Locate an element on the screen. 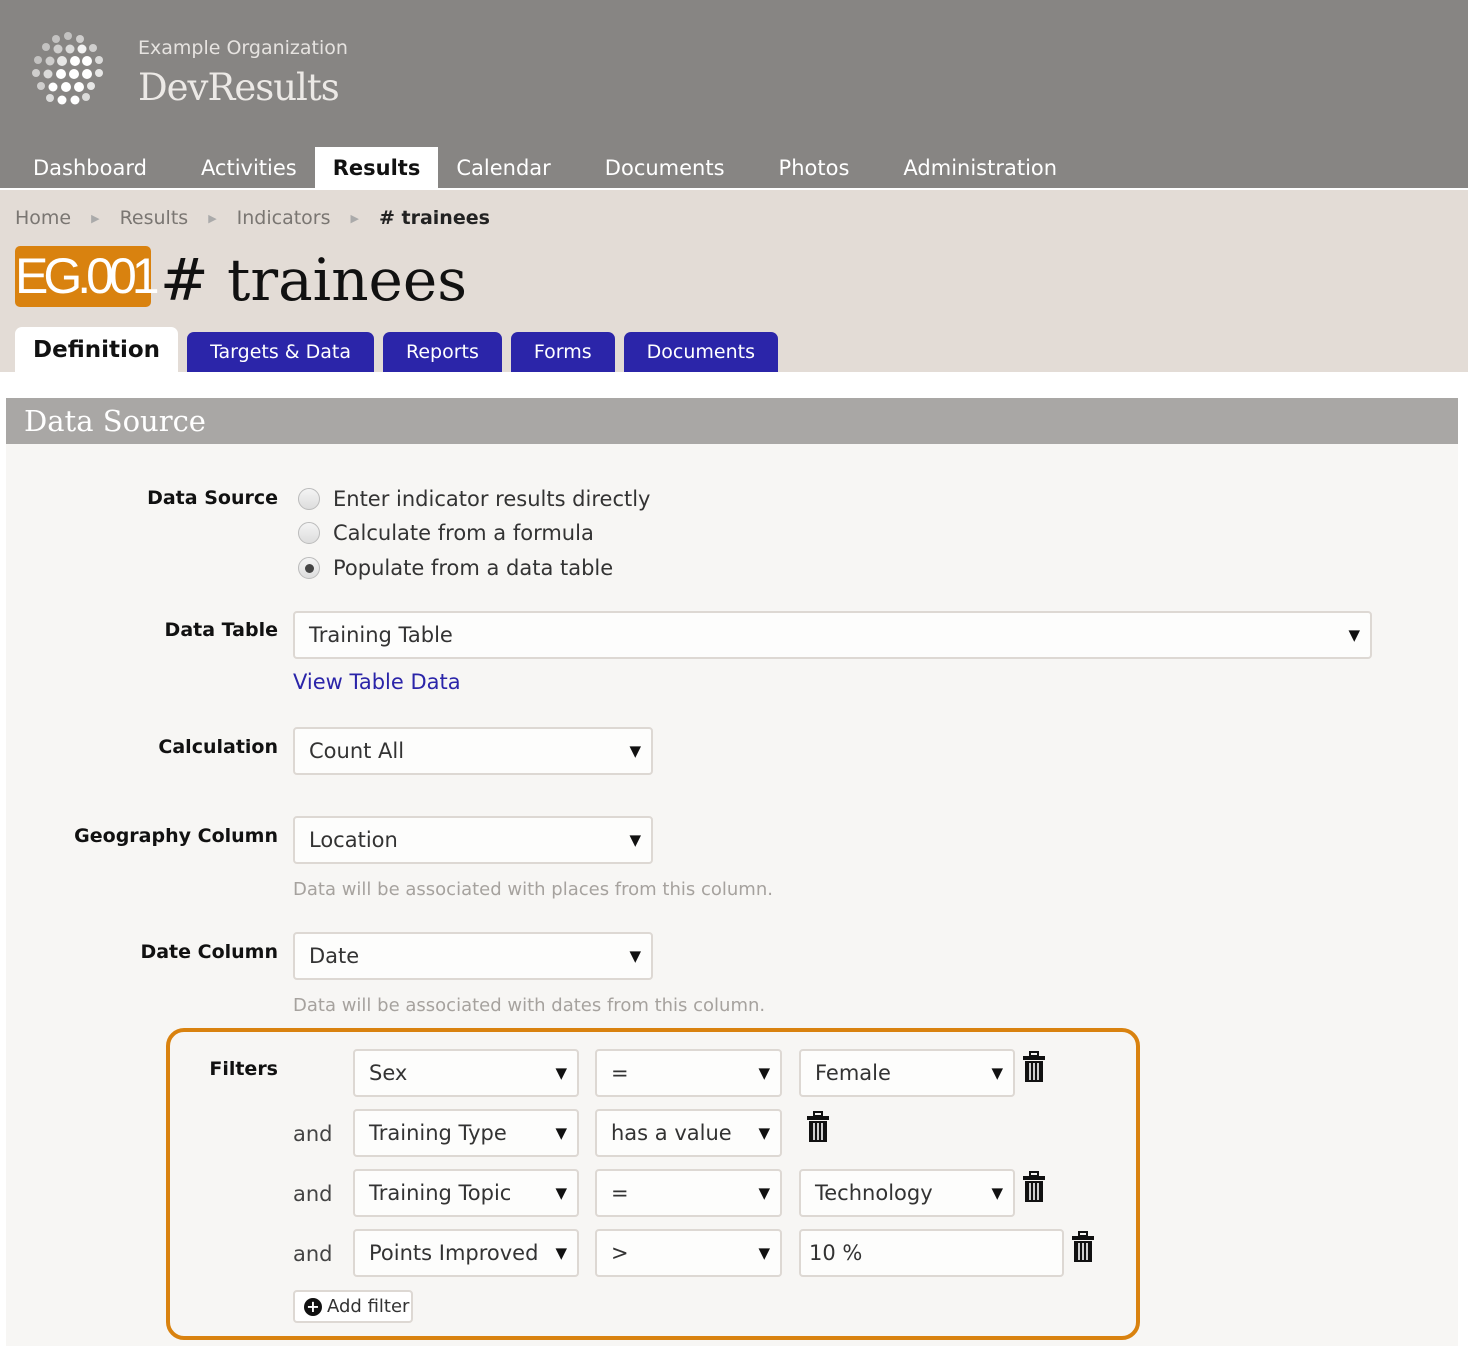 Image resolution: width=1468 pixels, height=1346 pixels. radio-calculate-formula: Calculate from a formula is located at coordinates (446, 533).